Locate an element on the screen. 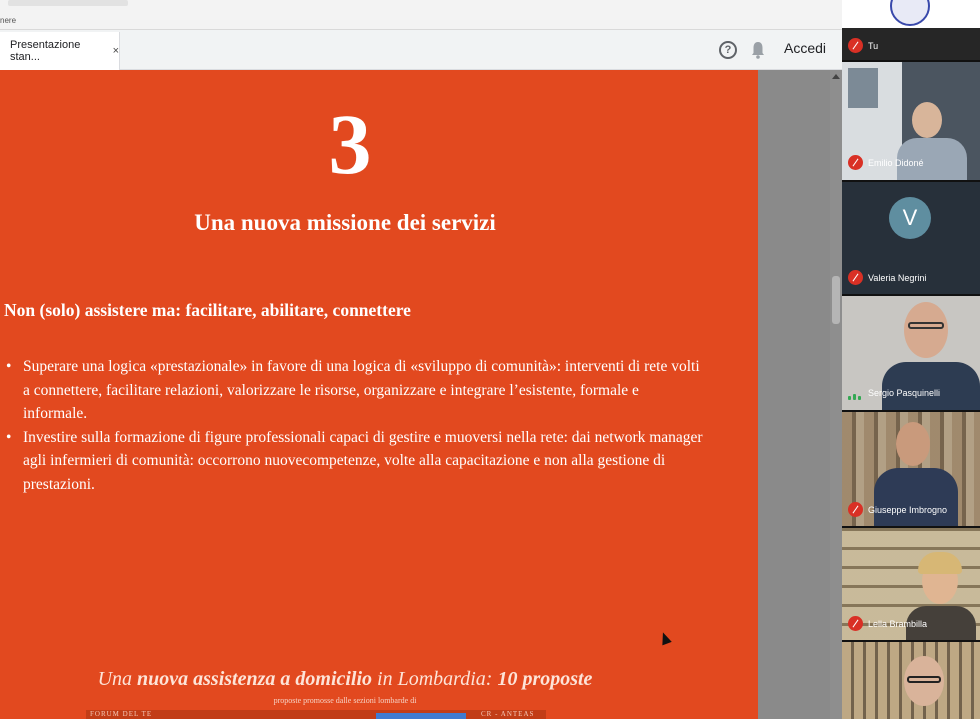 Image resolution: width=980 pixels, height=719 pixels. footer-logo-bar is located at coordinates (421, 716).